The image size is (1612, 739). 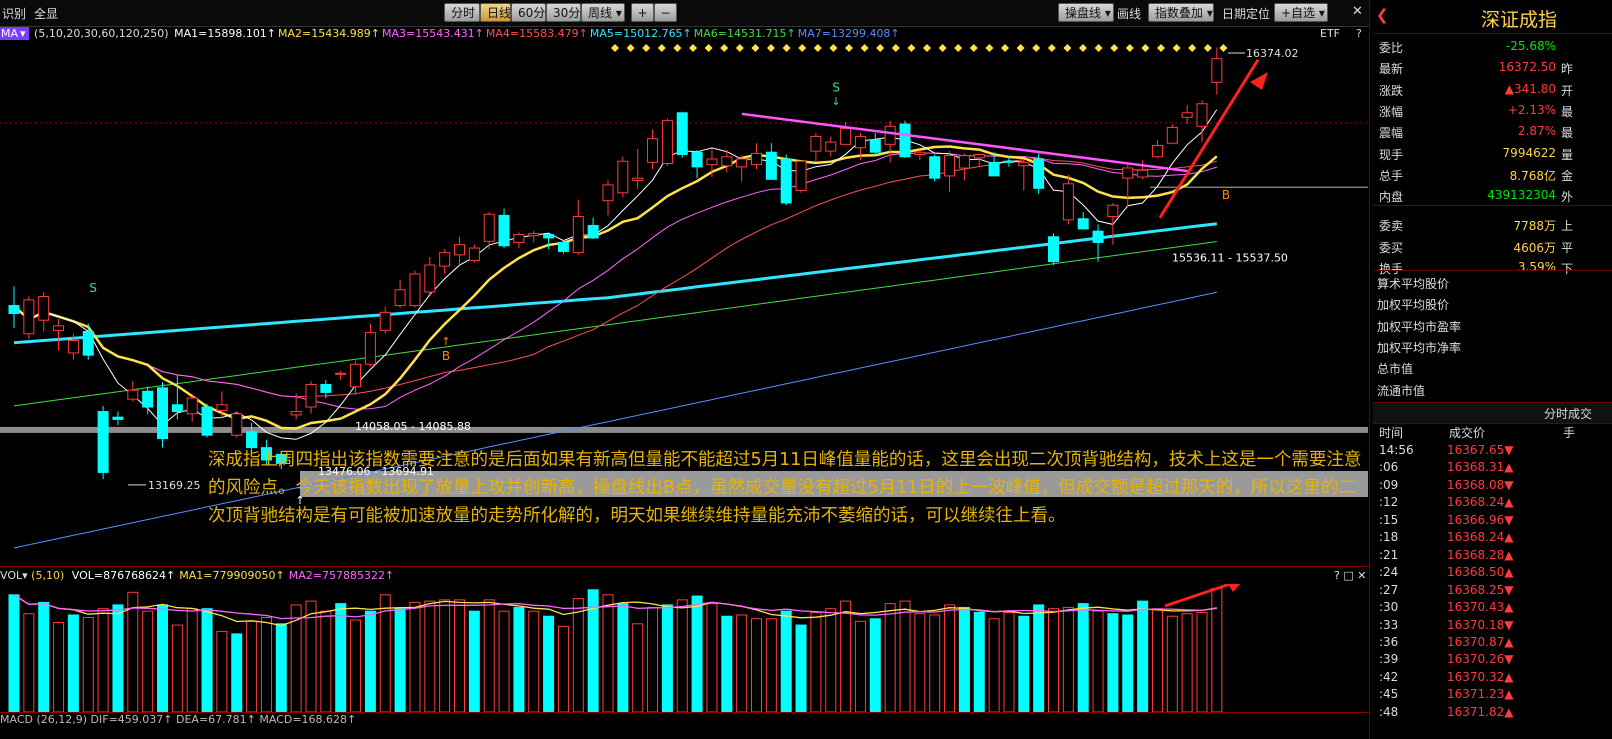 What do you see at coordinates (1357, 11) in the screenshot?
I see `close-icon: ✕` at bounding box center [1357, 11].